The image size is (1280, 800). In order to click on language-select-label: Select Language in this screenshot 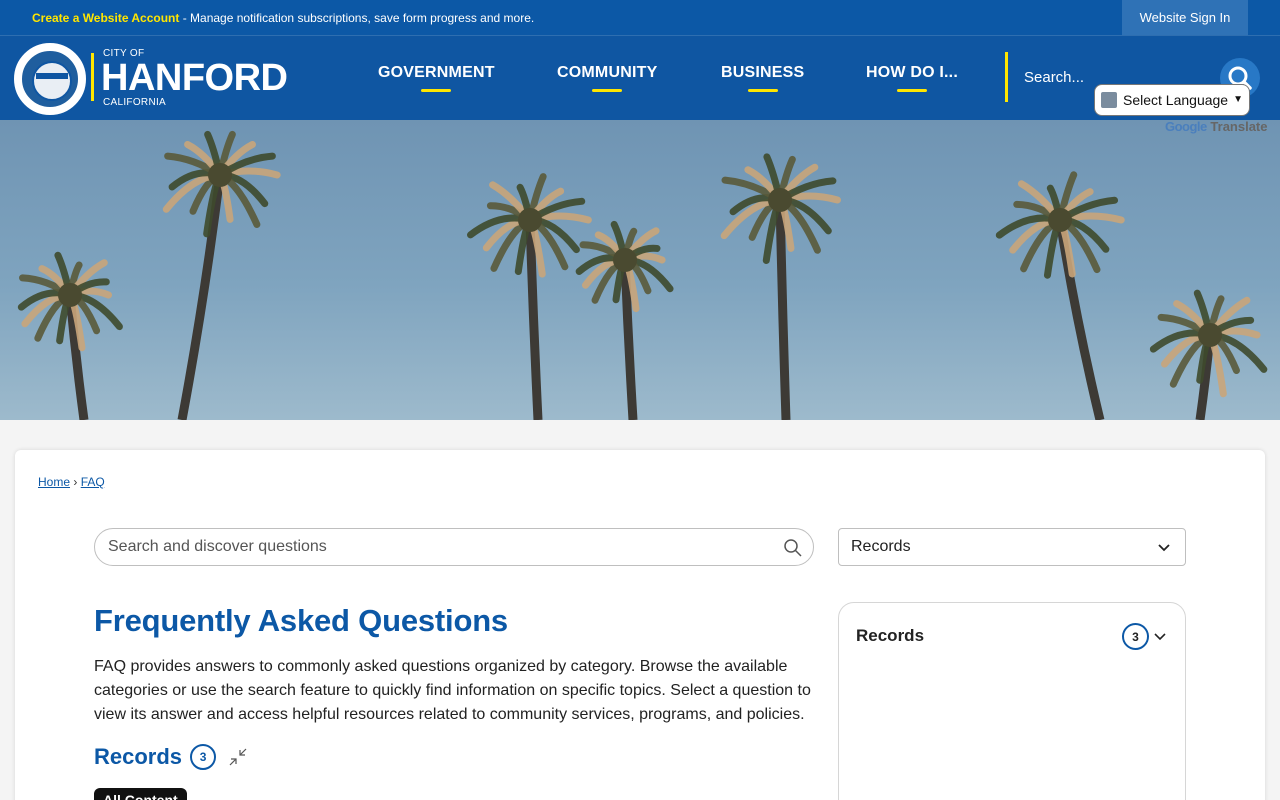, I will do `click(1176, 100)`.